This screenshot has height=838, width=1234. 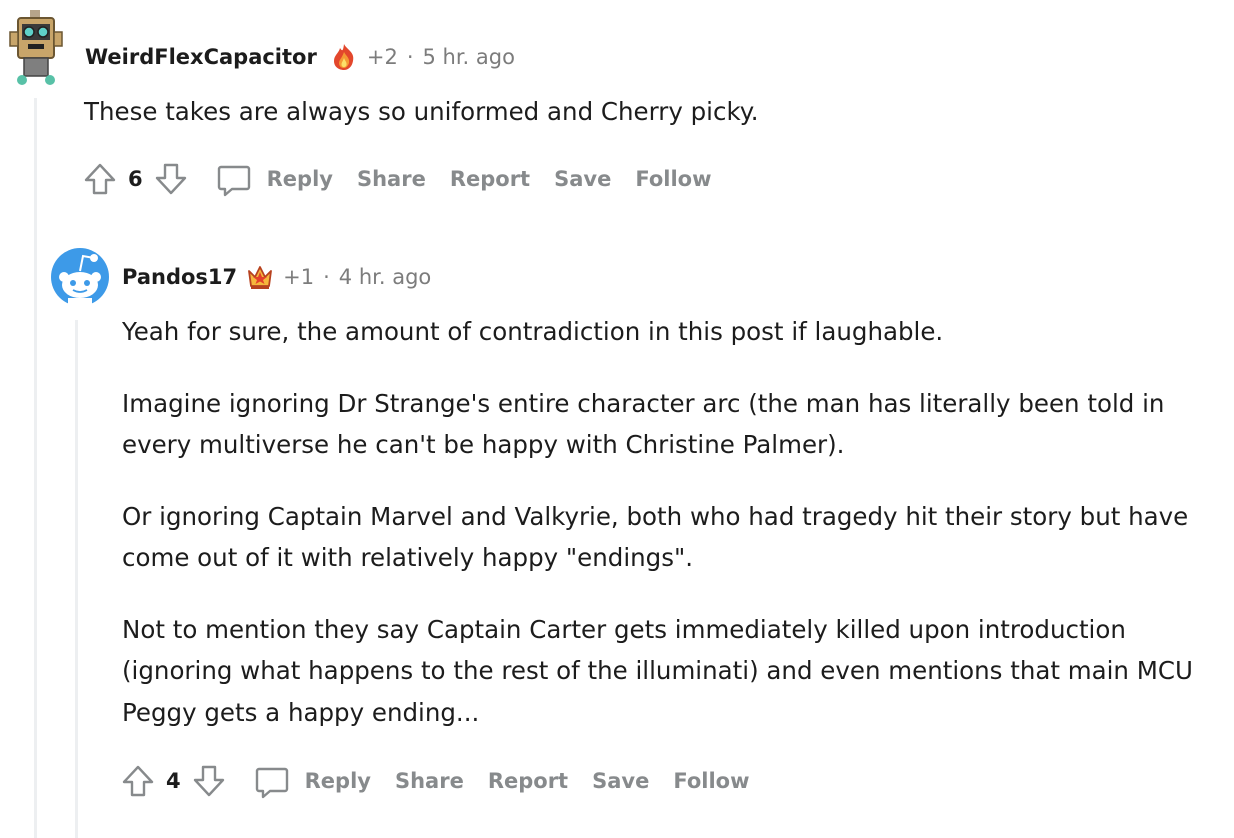 What do you see at coordinates (35, 468) in the screenshot?
I see `thread-line-root` at bounding box center [35, 468].